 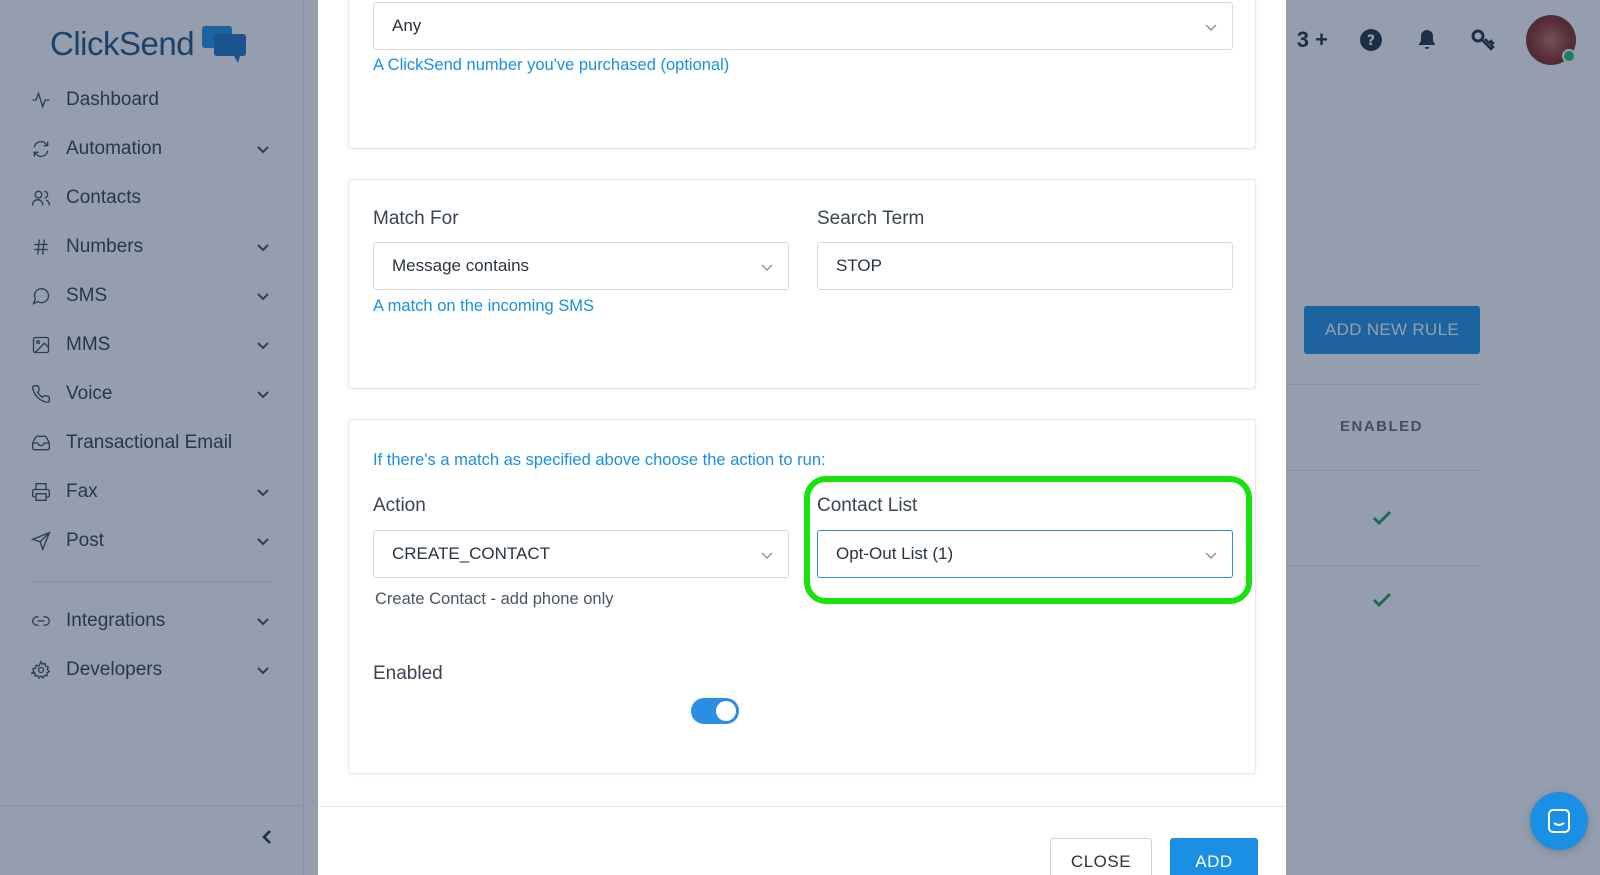 I want to click on modal-footer-divider, so click(x=802, y=806).